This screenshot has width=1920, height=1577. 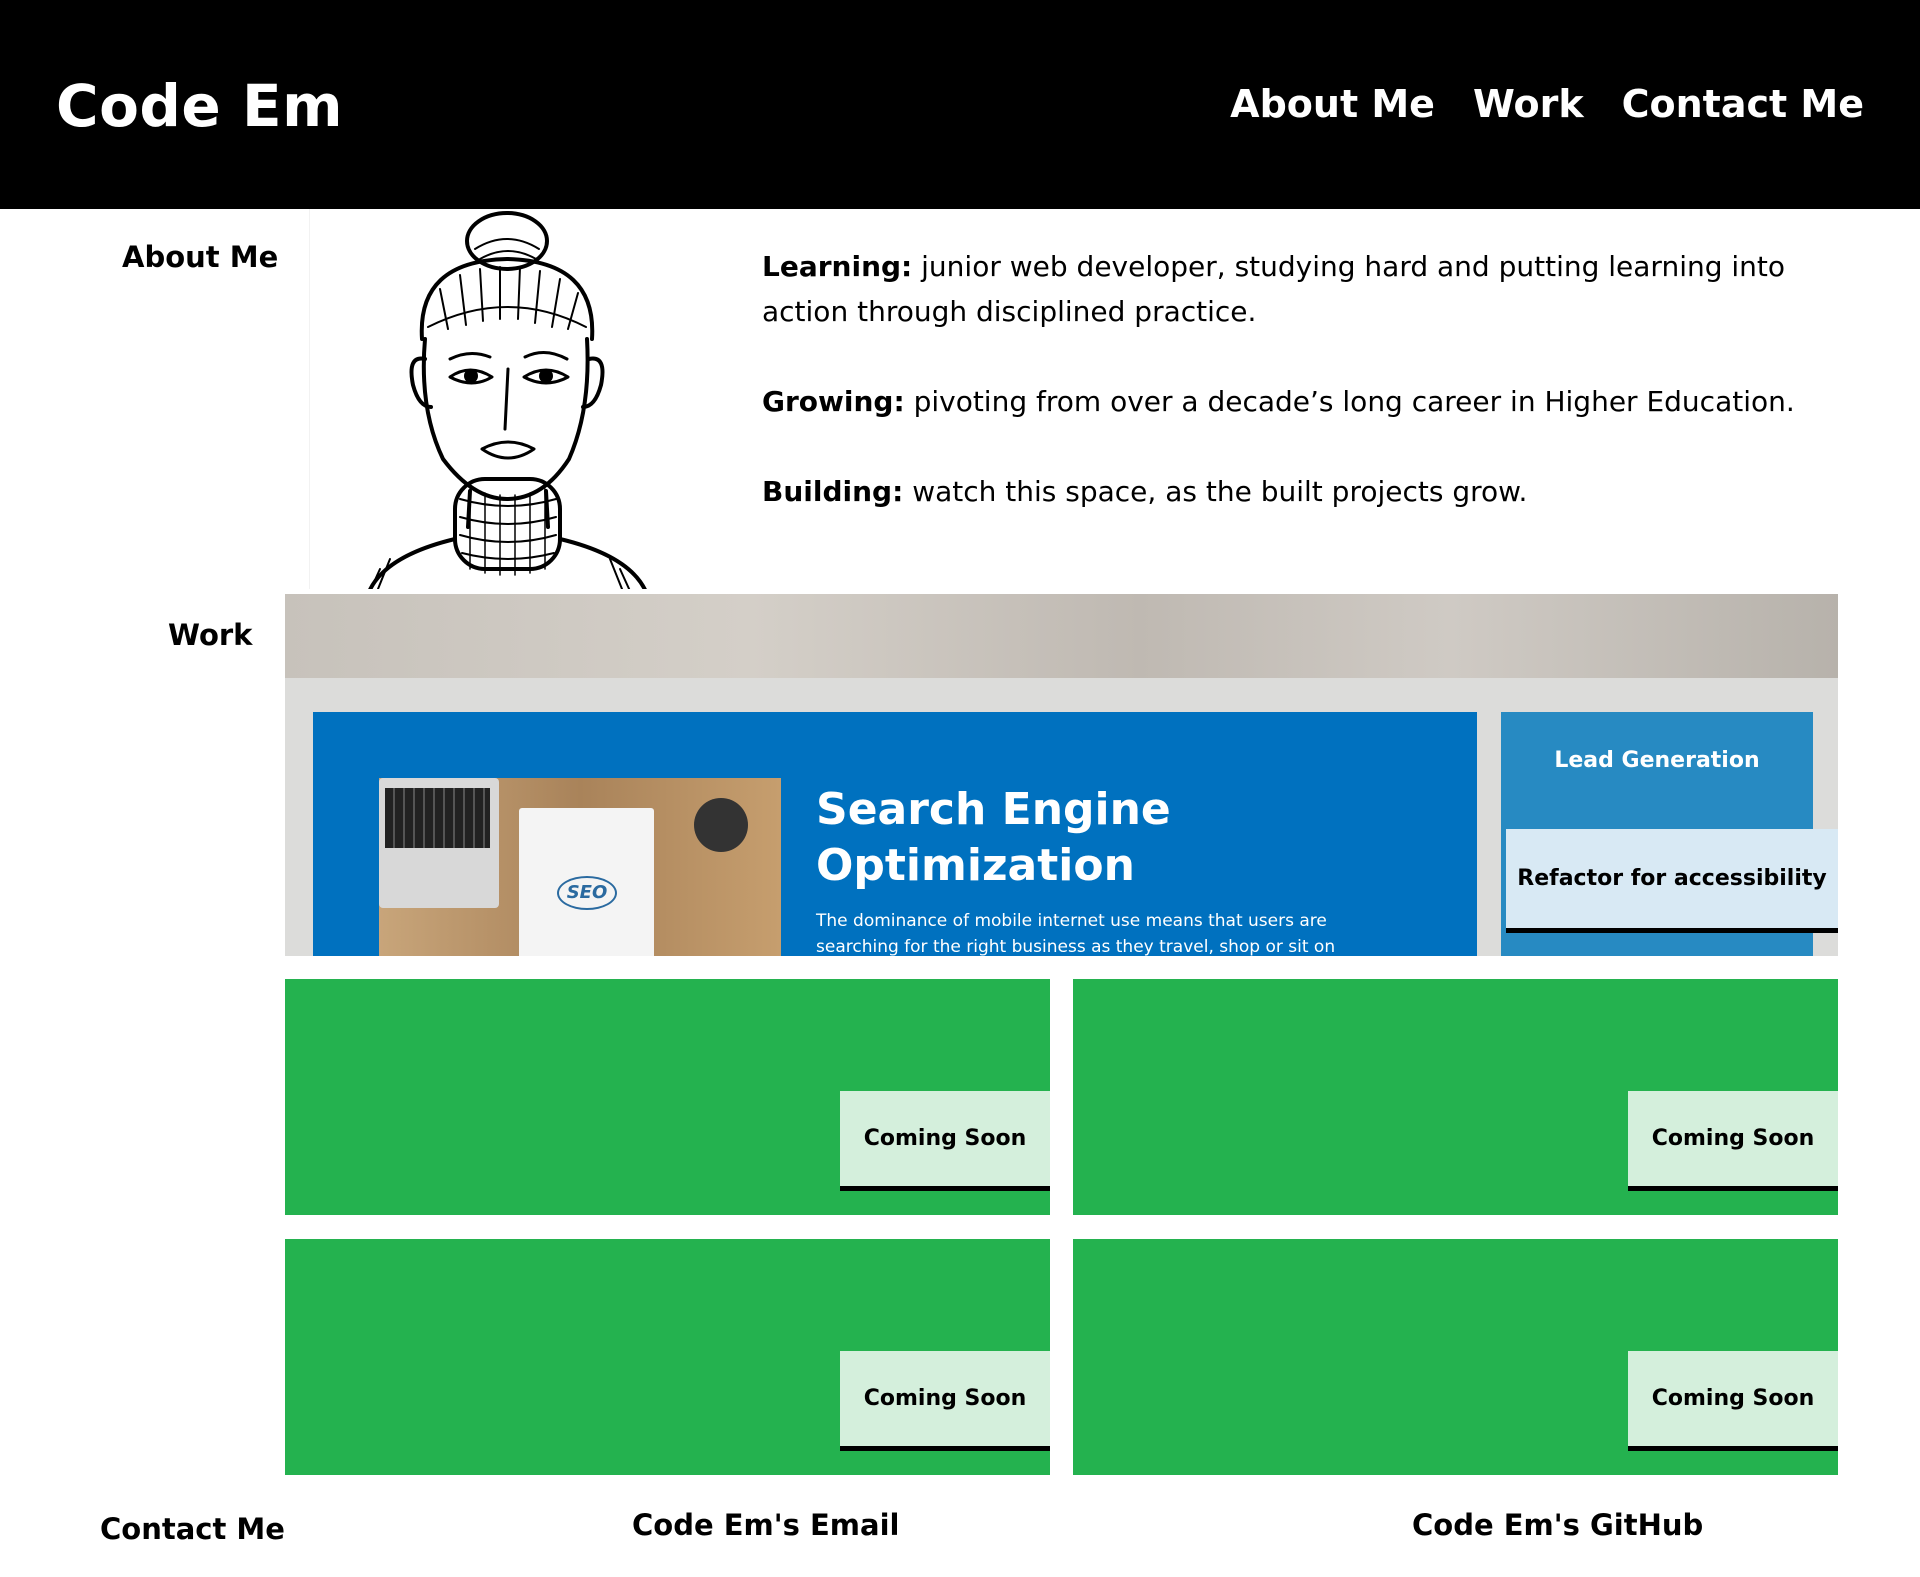 What do you see at coordinates (667, 1097) in the screenshot?
I see `work-card-1: Coming Soon` at bounding box center [667, 1097].